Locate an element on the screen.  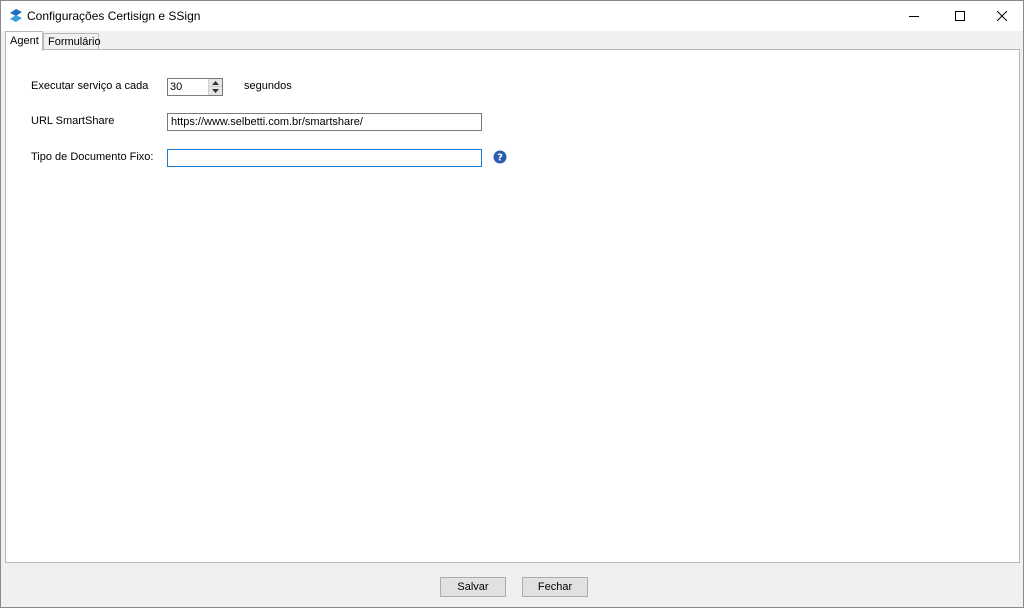
close-icon is located at coordinates (1002, 16).